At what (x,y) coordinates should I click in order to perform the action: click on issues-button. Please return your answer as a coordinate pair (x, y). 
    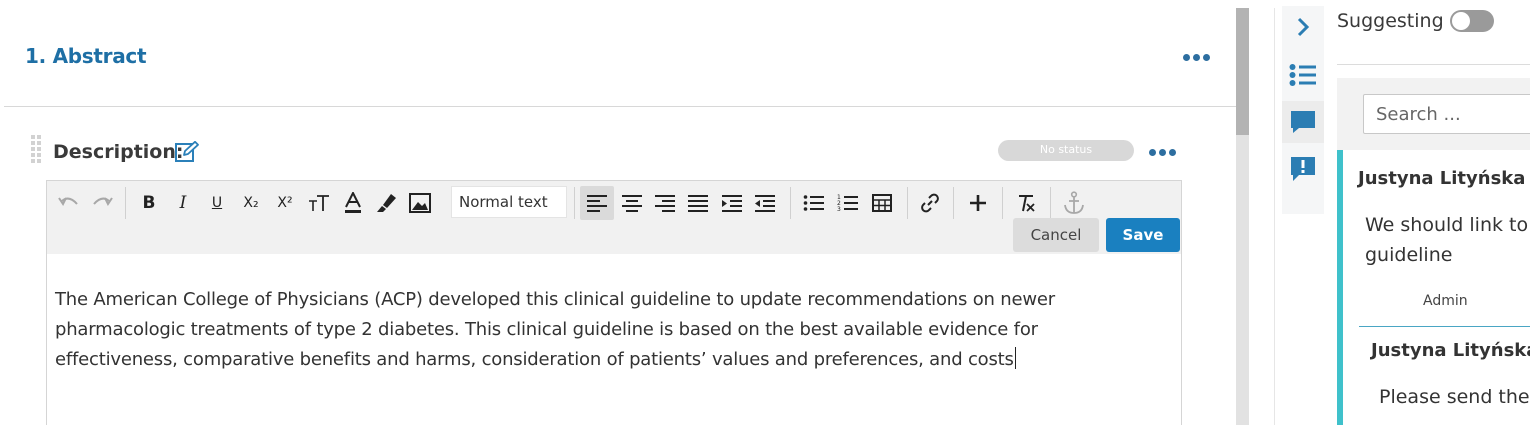
    Looking at the image, I should click on (1303, 169).